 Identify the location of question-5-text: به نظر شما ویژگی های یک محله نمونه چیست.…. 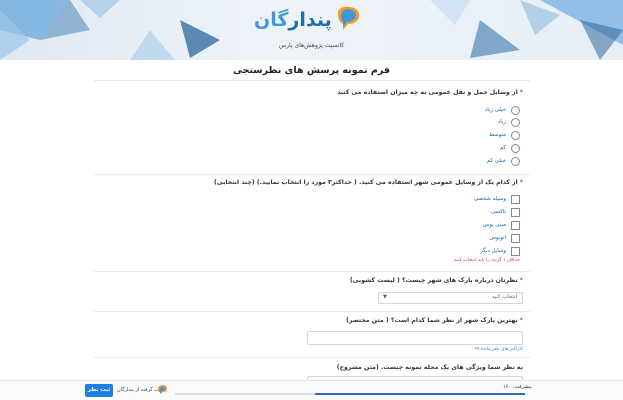
(429, 367).